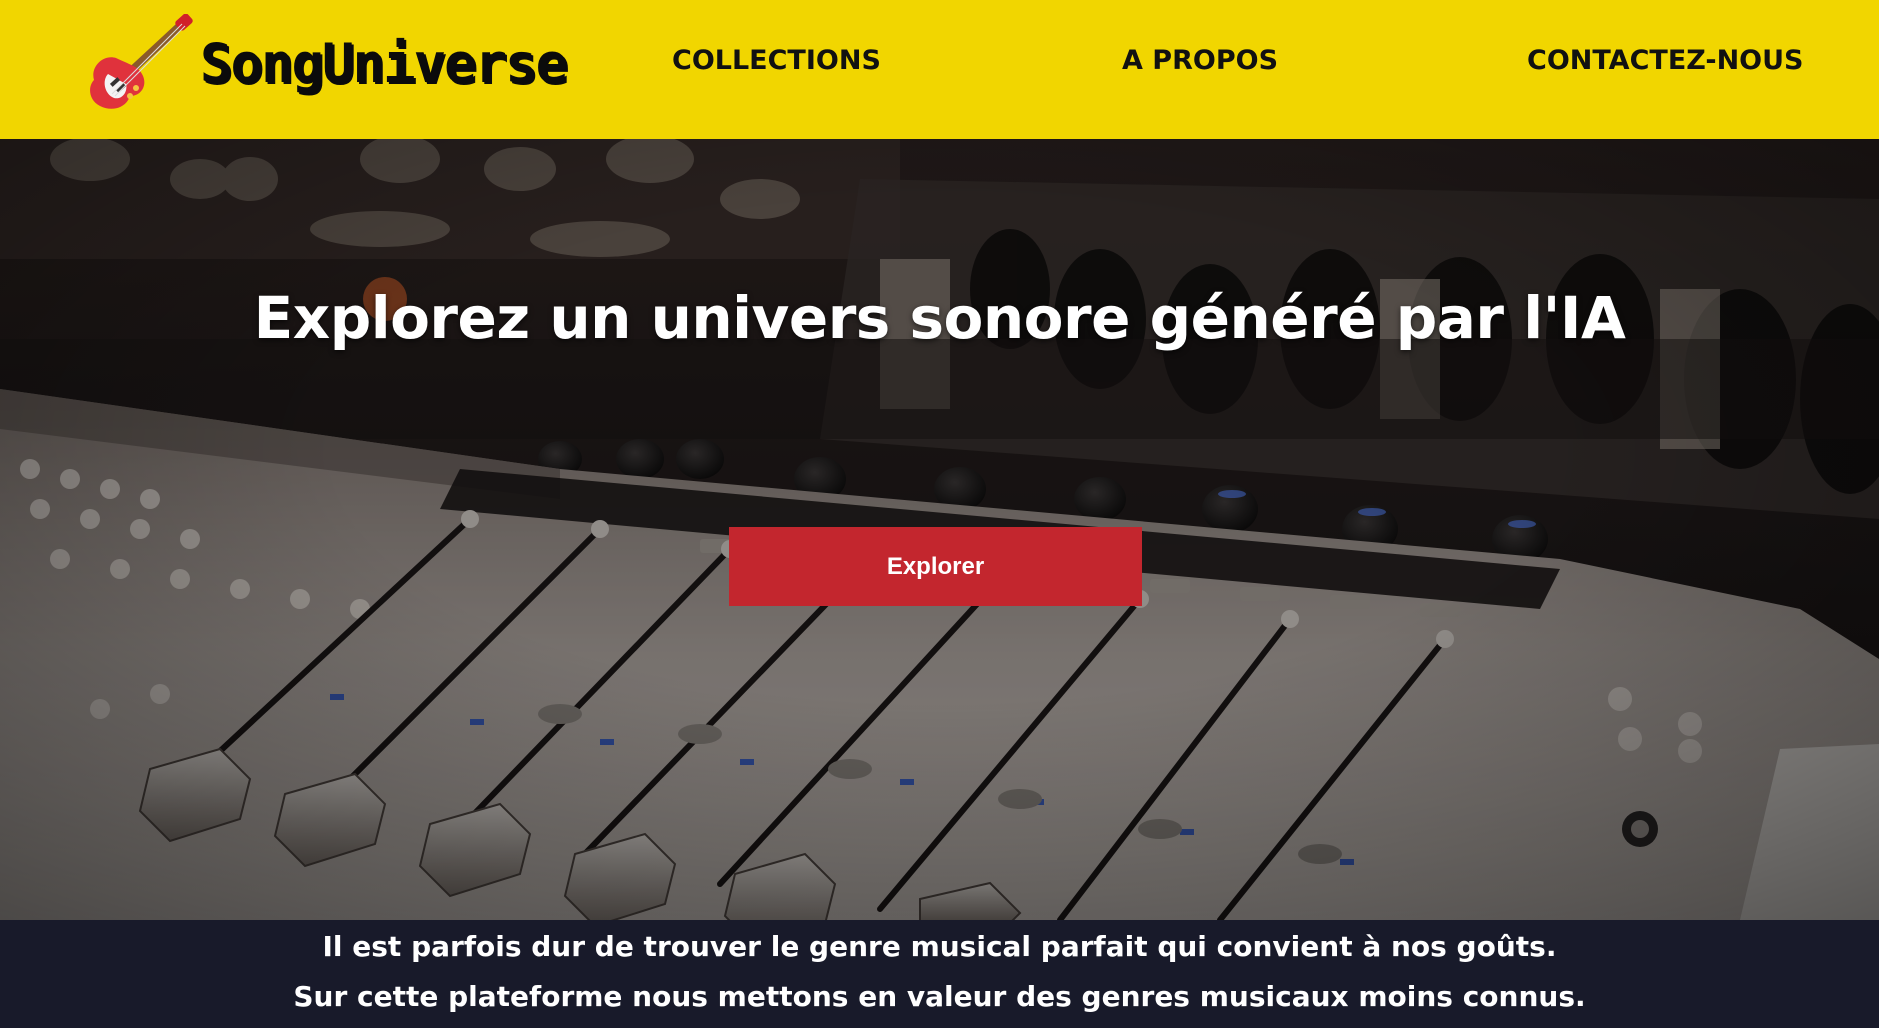  I want to click on nav-link-collections: COLLECTIONS, so click(776, 61).